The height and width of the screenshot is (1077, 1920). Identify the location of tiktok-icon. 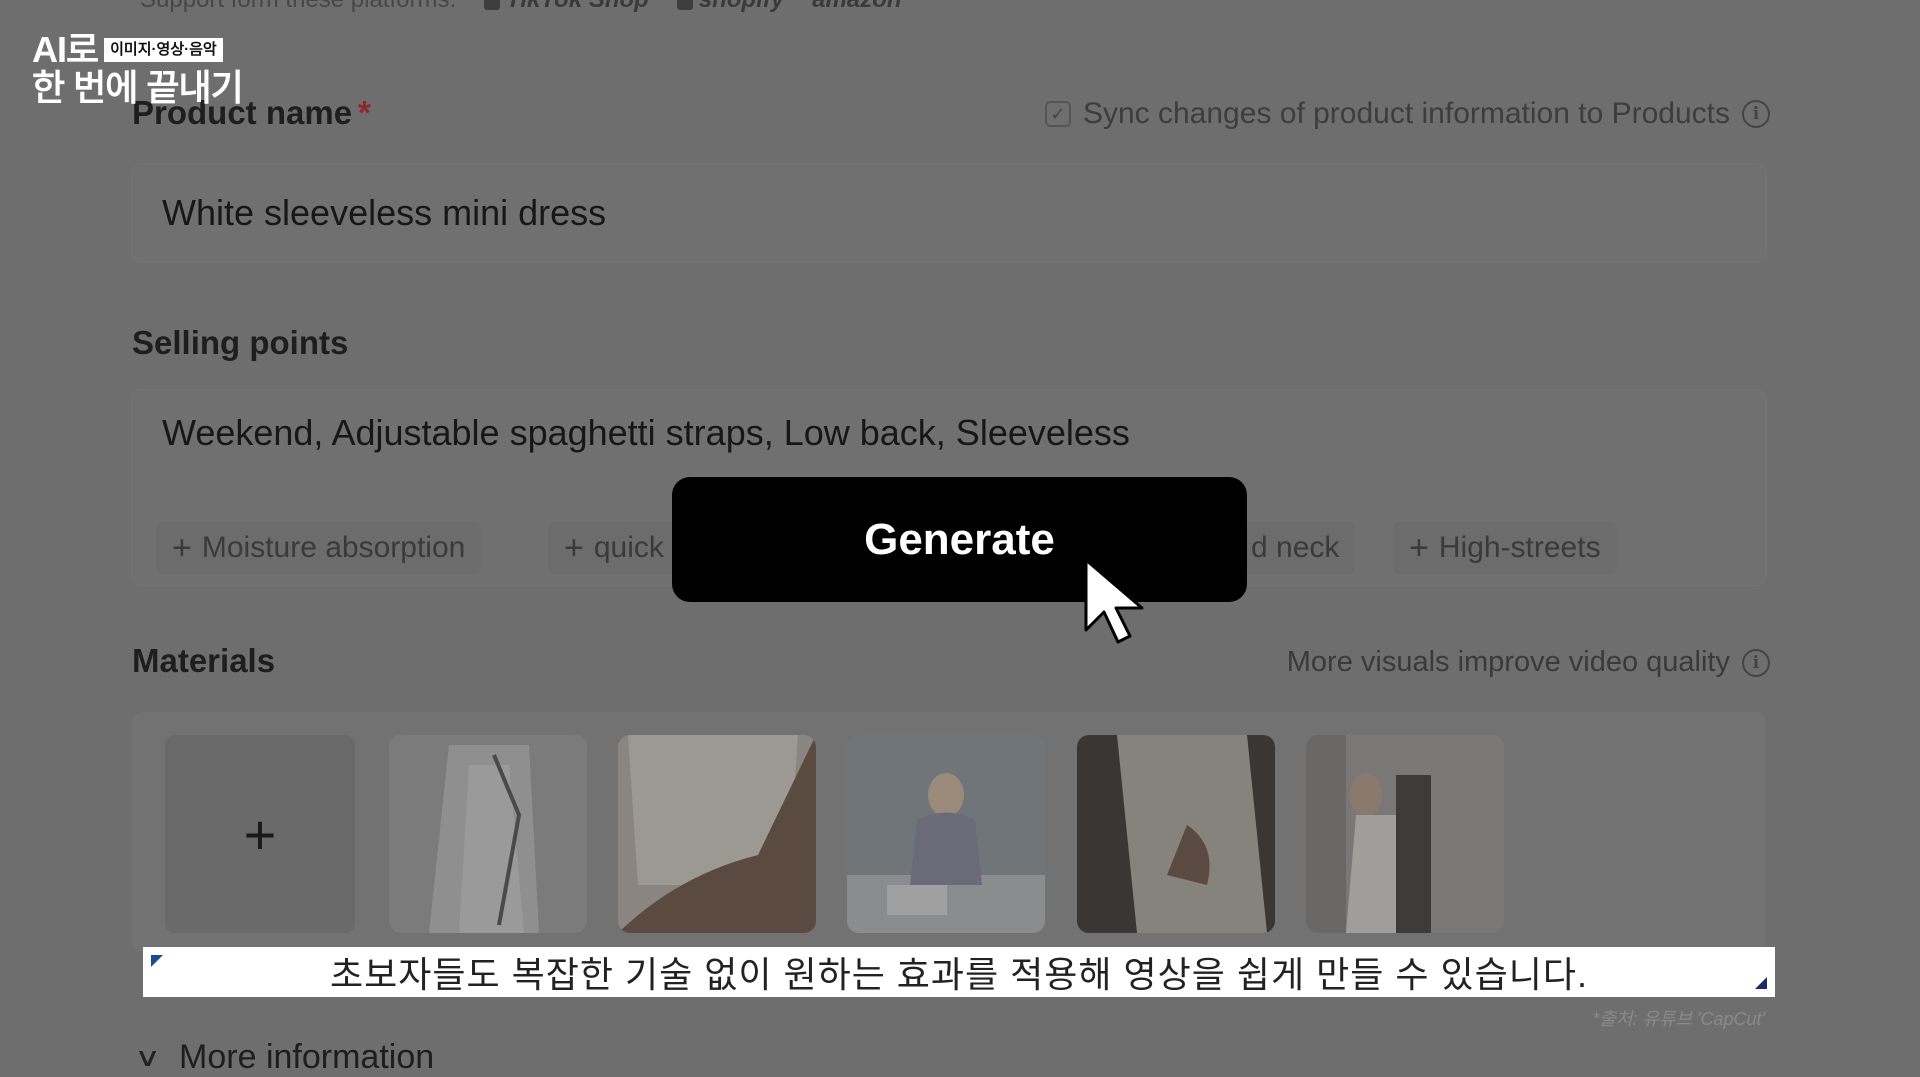
(492, 5).